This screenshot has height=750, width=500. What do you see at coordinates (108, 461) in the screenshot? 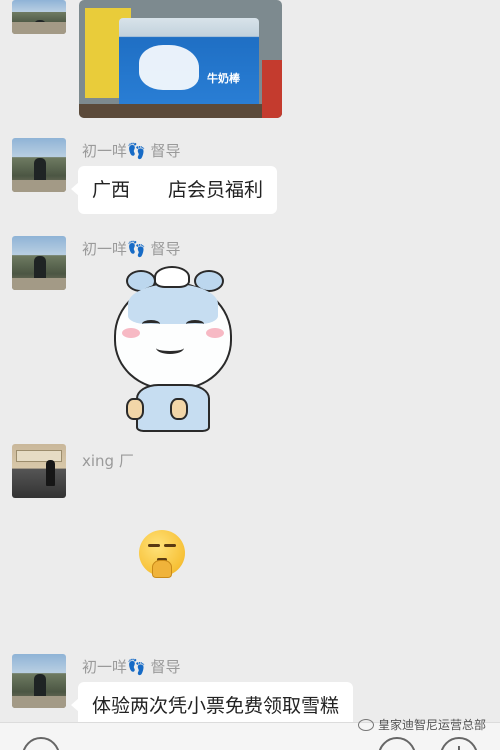
I see `sender-name: xing 厂` at bounding box center [108, 461].